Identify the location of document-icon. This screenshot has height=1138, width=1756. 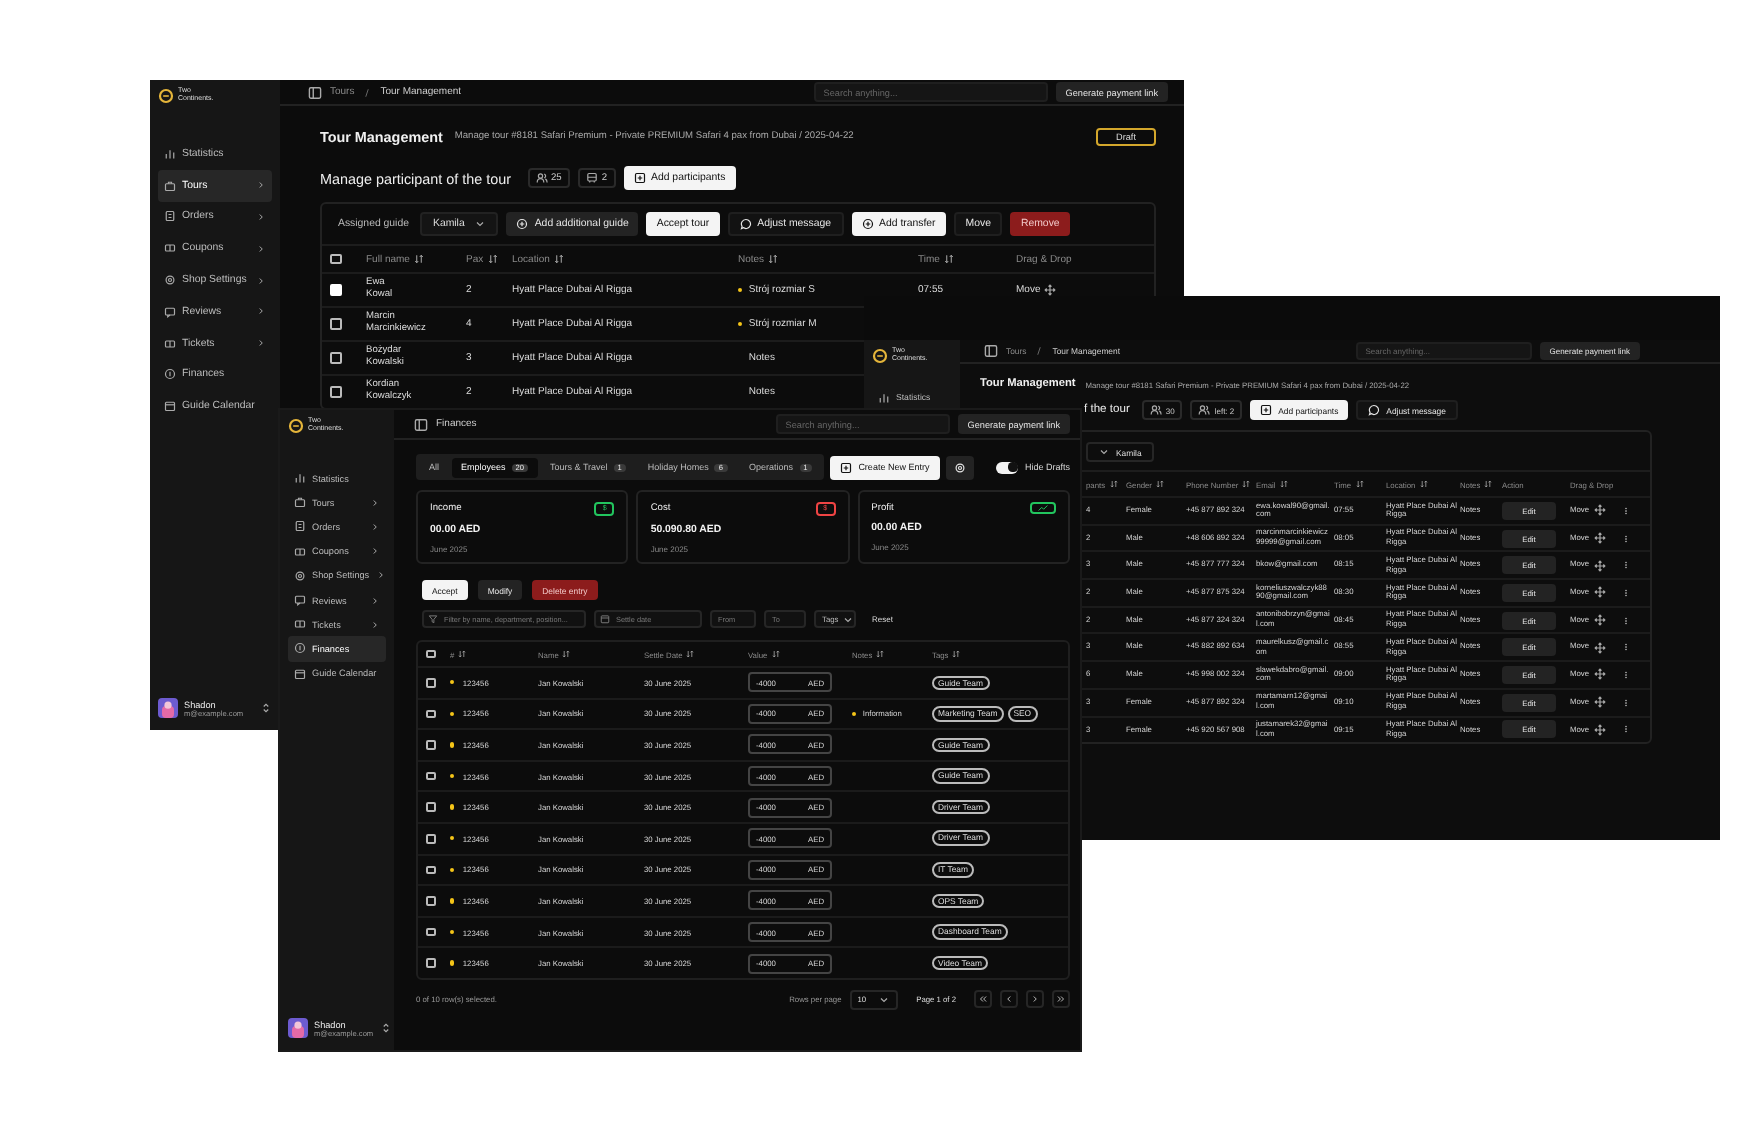
(170, 216).